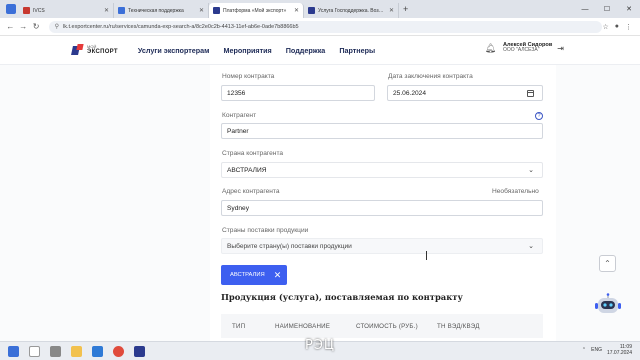 This screenshot has width=640, height=360. I want to click on logo-bottom-text: ЭКСПОРТ, so click(102, 52).